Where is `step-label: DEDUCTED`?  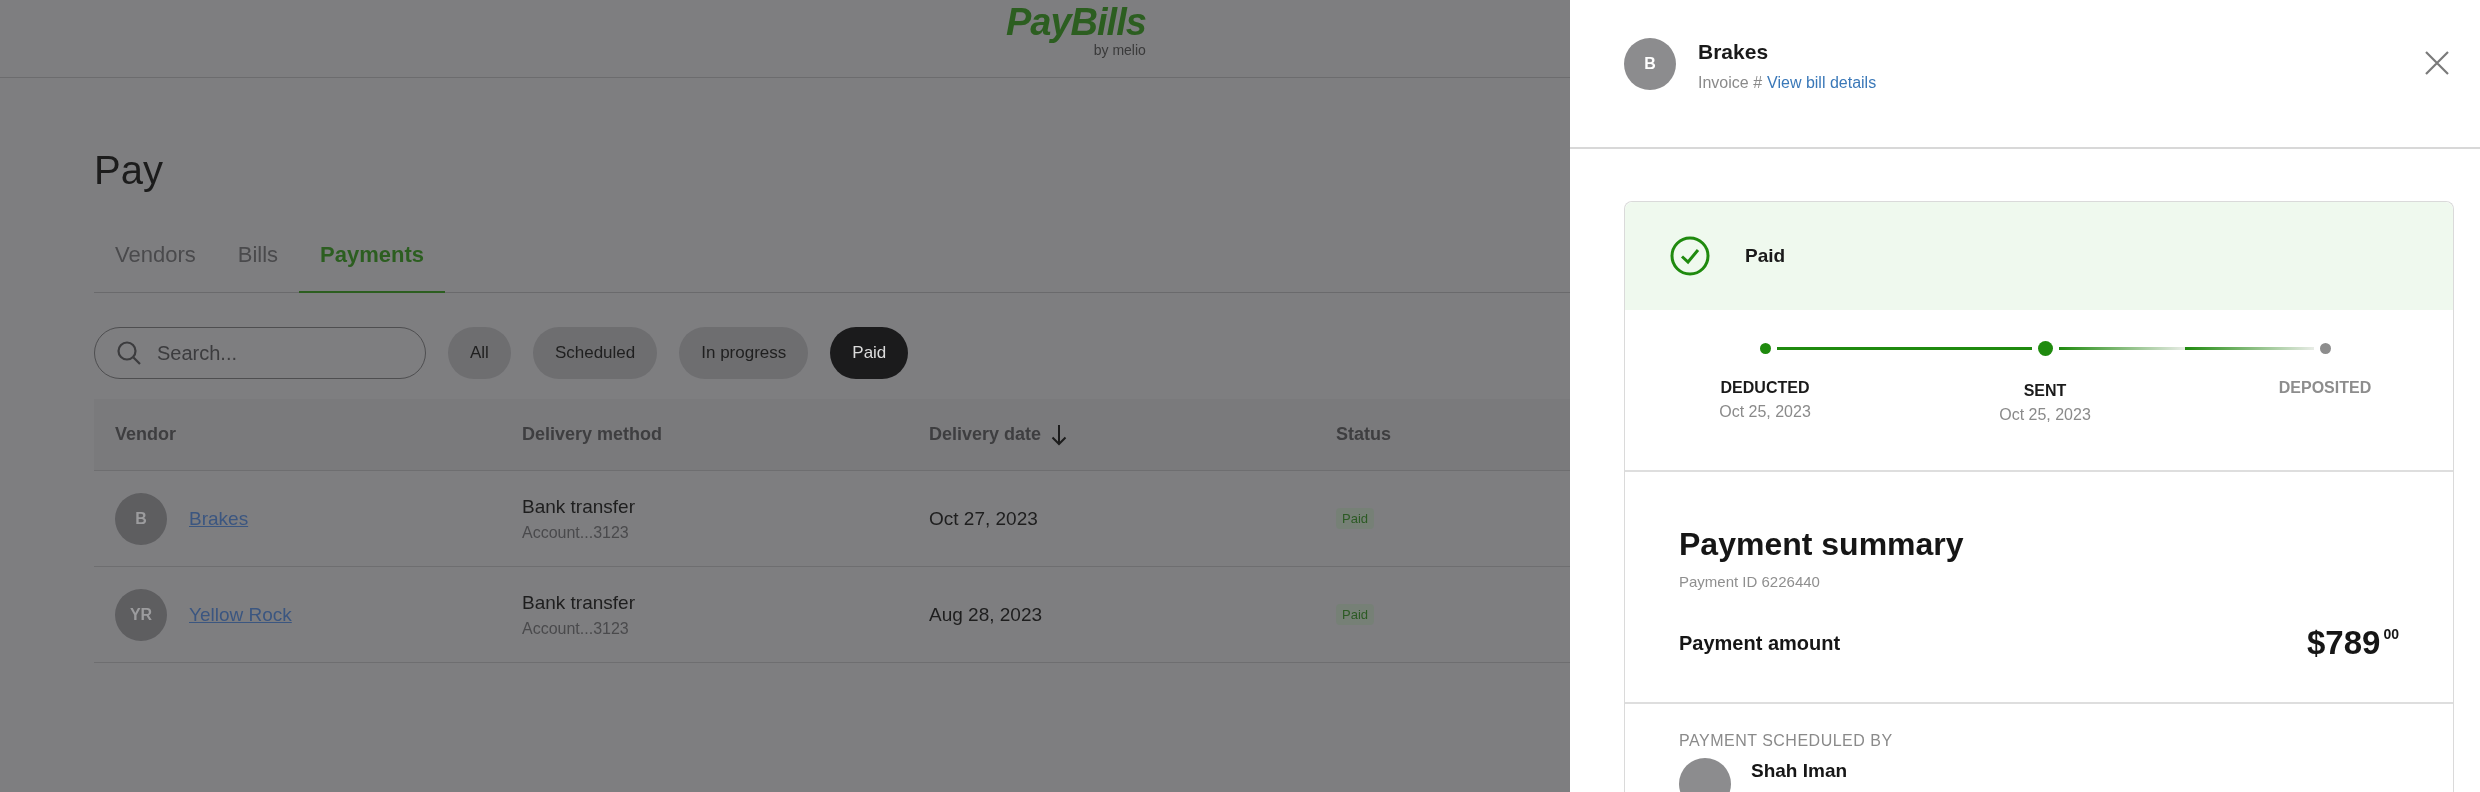 step-label: DEDUCTED is located at coordinates (1765, 388).